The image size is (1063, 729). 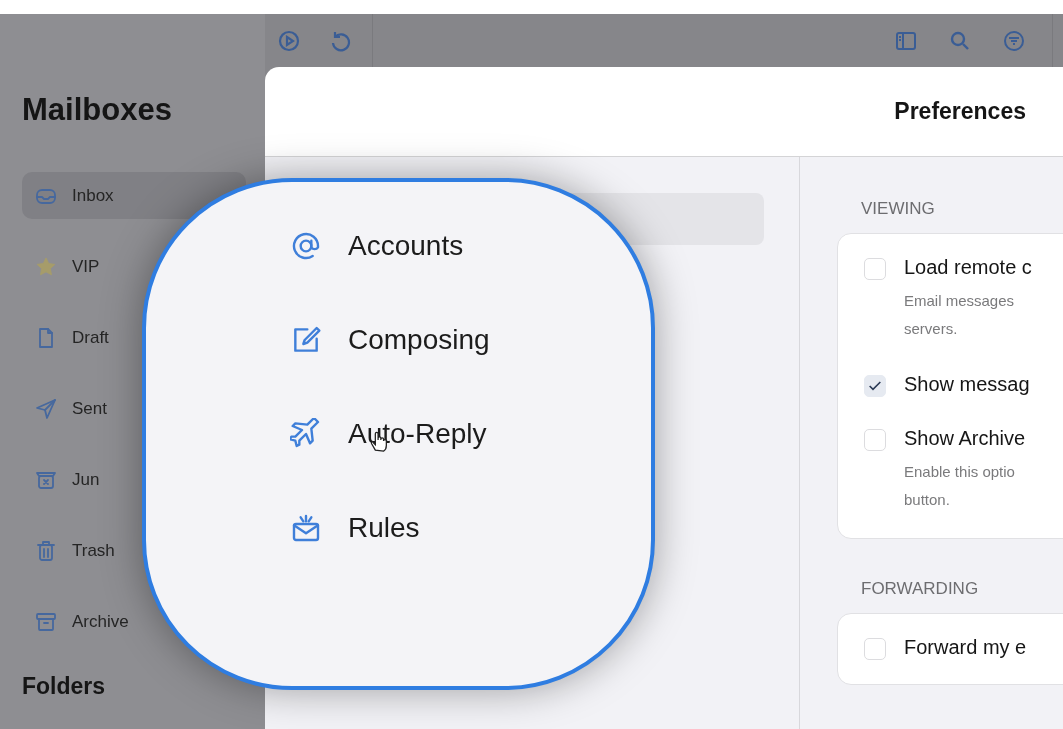 I want to click on mailbox-item: Jun, so click(x=63, y=479).